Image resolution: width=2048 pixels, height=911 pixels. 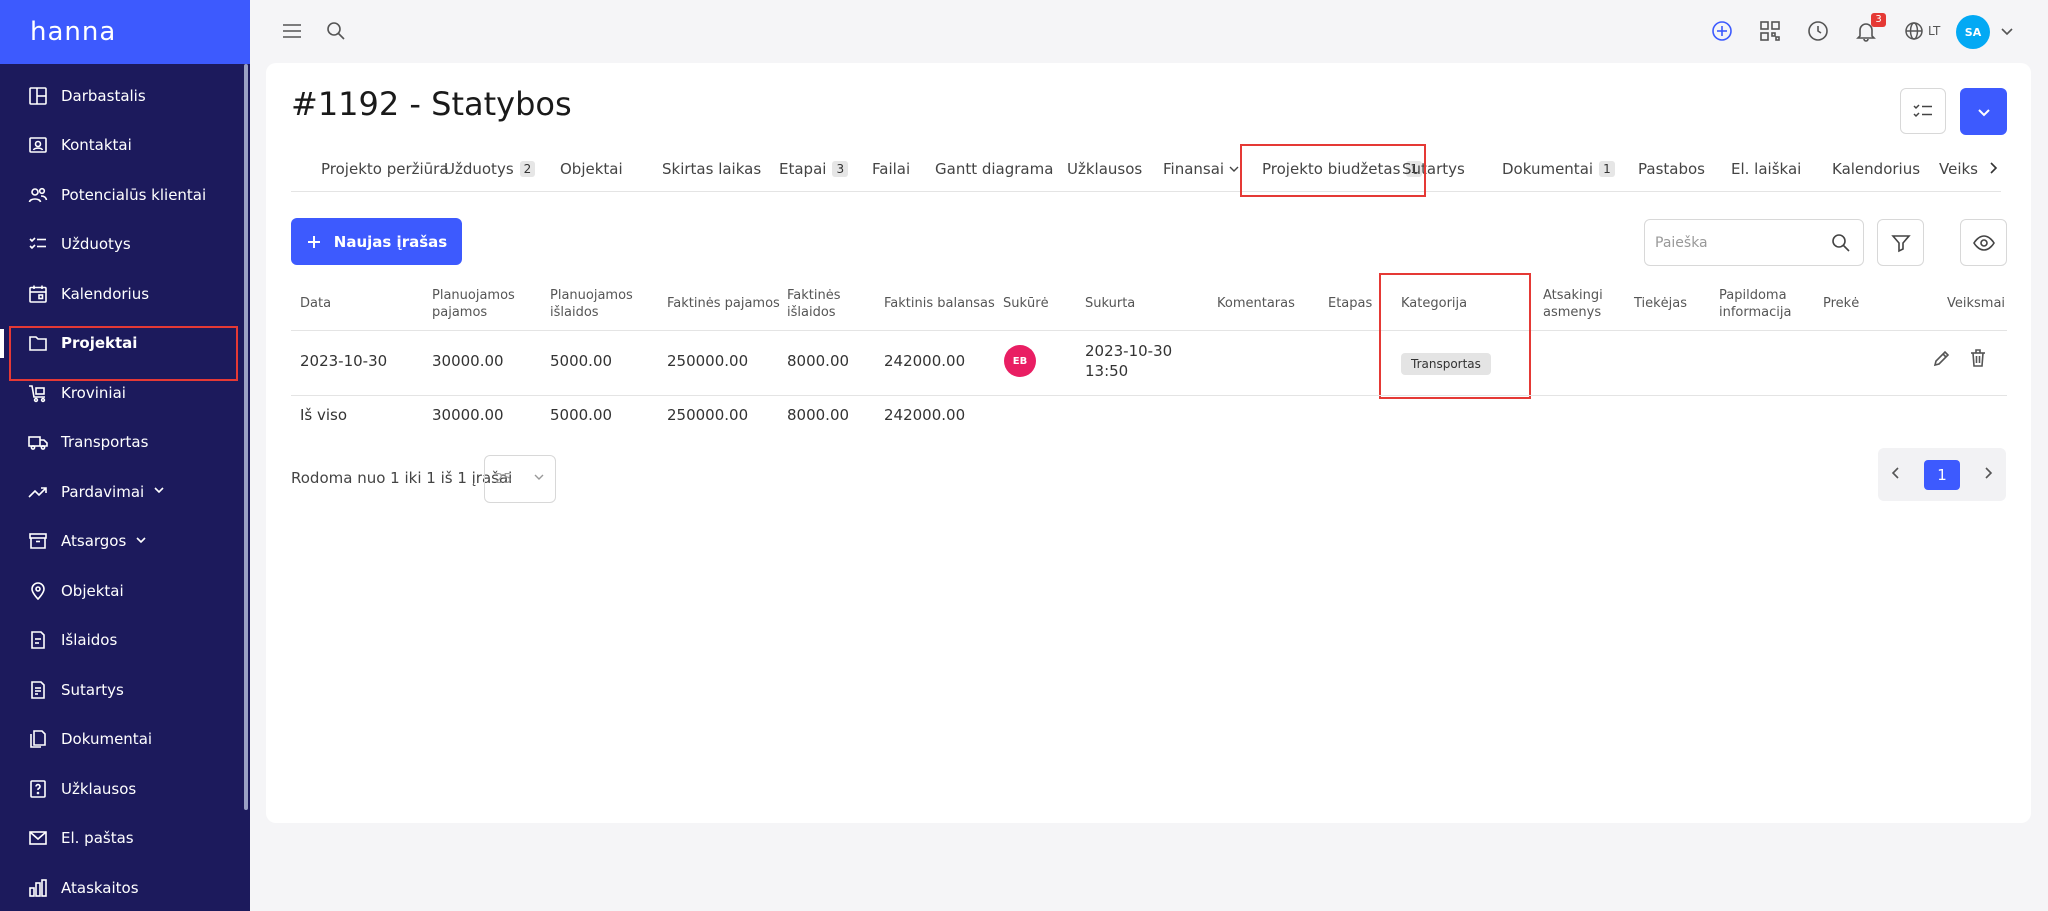 I want to click on sidebar-item-kalendorius: Kalendorius, so click(x=125, y=294).